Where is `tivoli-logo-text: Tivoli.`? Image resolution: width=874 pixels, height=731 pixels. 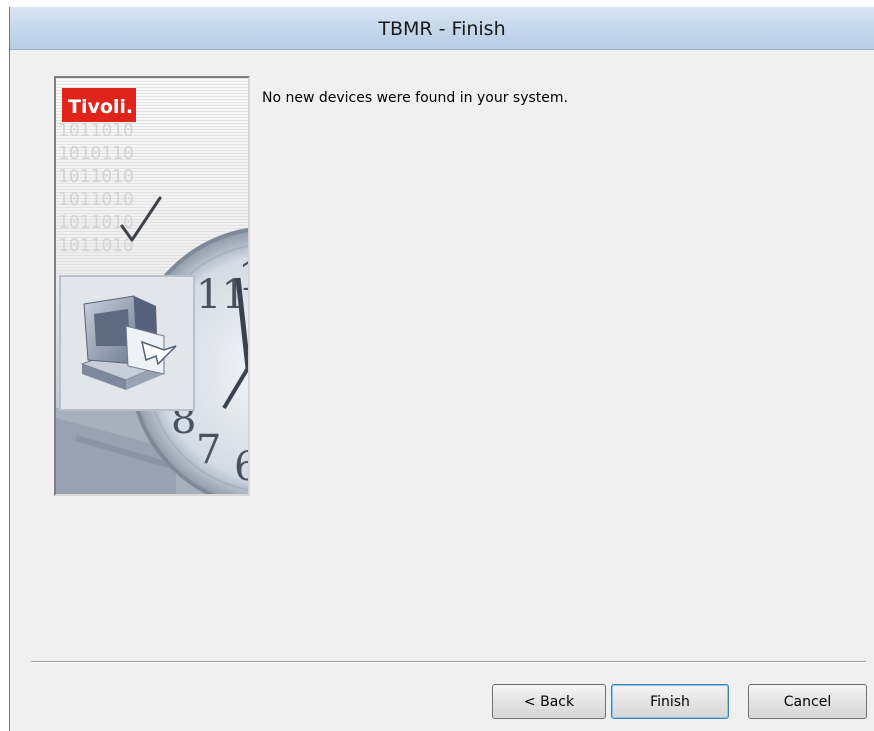 tivoli-logo-text: Tivoli. is located at coordinates (100, 107).